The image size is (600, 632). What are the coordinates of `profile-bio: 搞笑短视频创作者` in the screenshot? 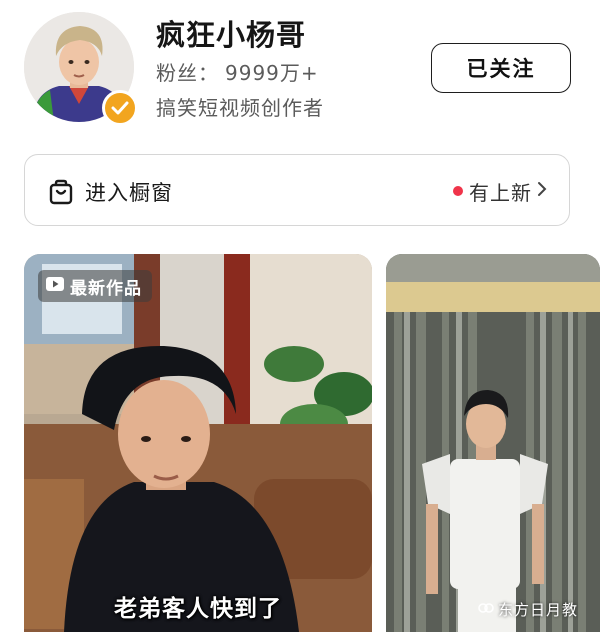 It's located at (240, 108).